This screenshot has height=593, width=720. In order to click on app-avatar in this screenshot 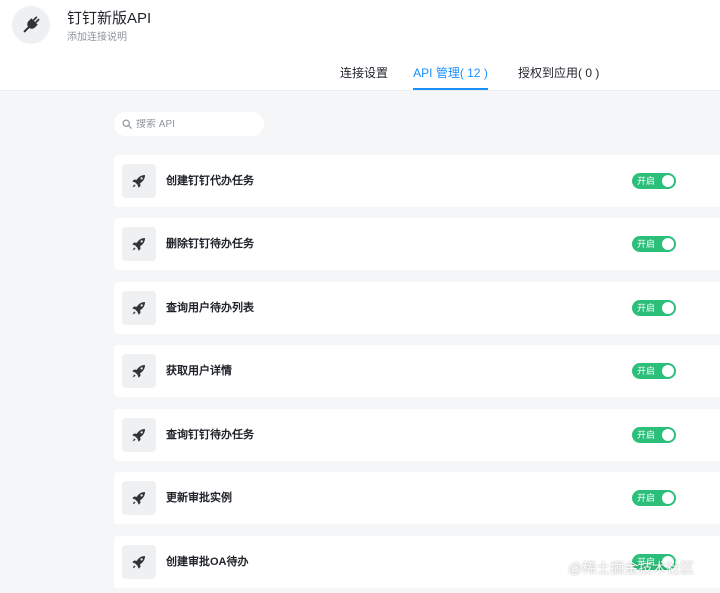, I will do `click(31, 25)`.